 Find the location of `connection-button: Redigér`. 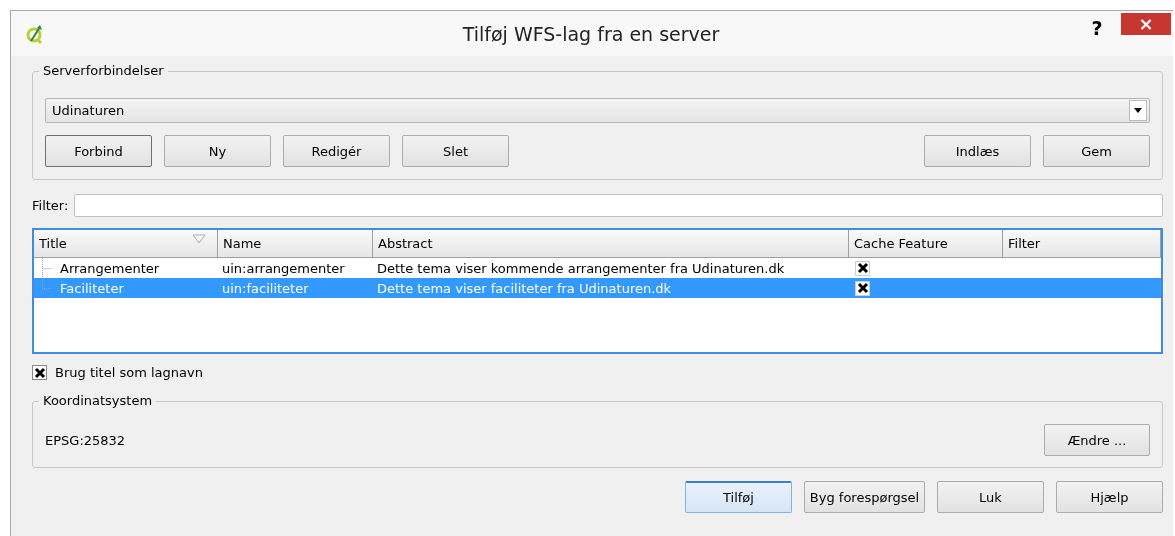

connection-button: Redigér is located at coordinates (336, 151).